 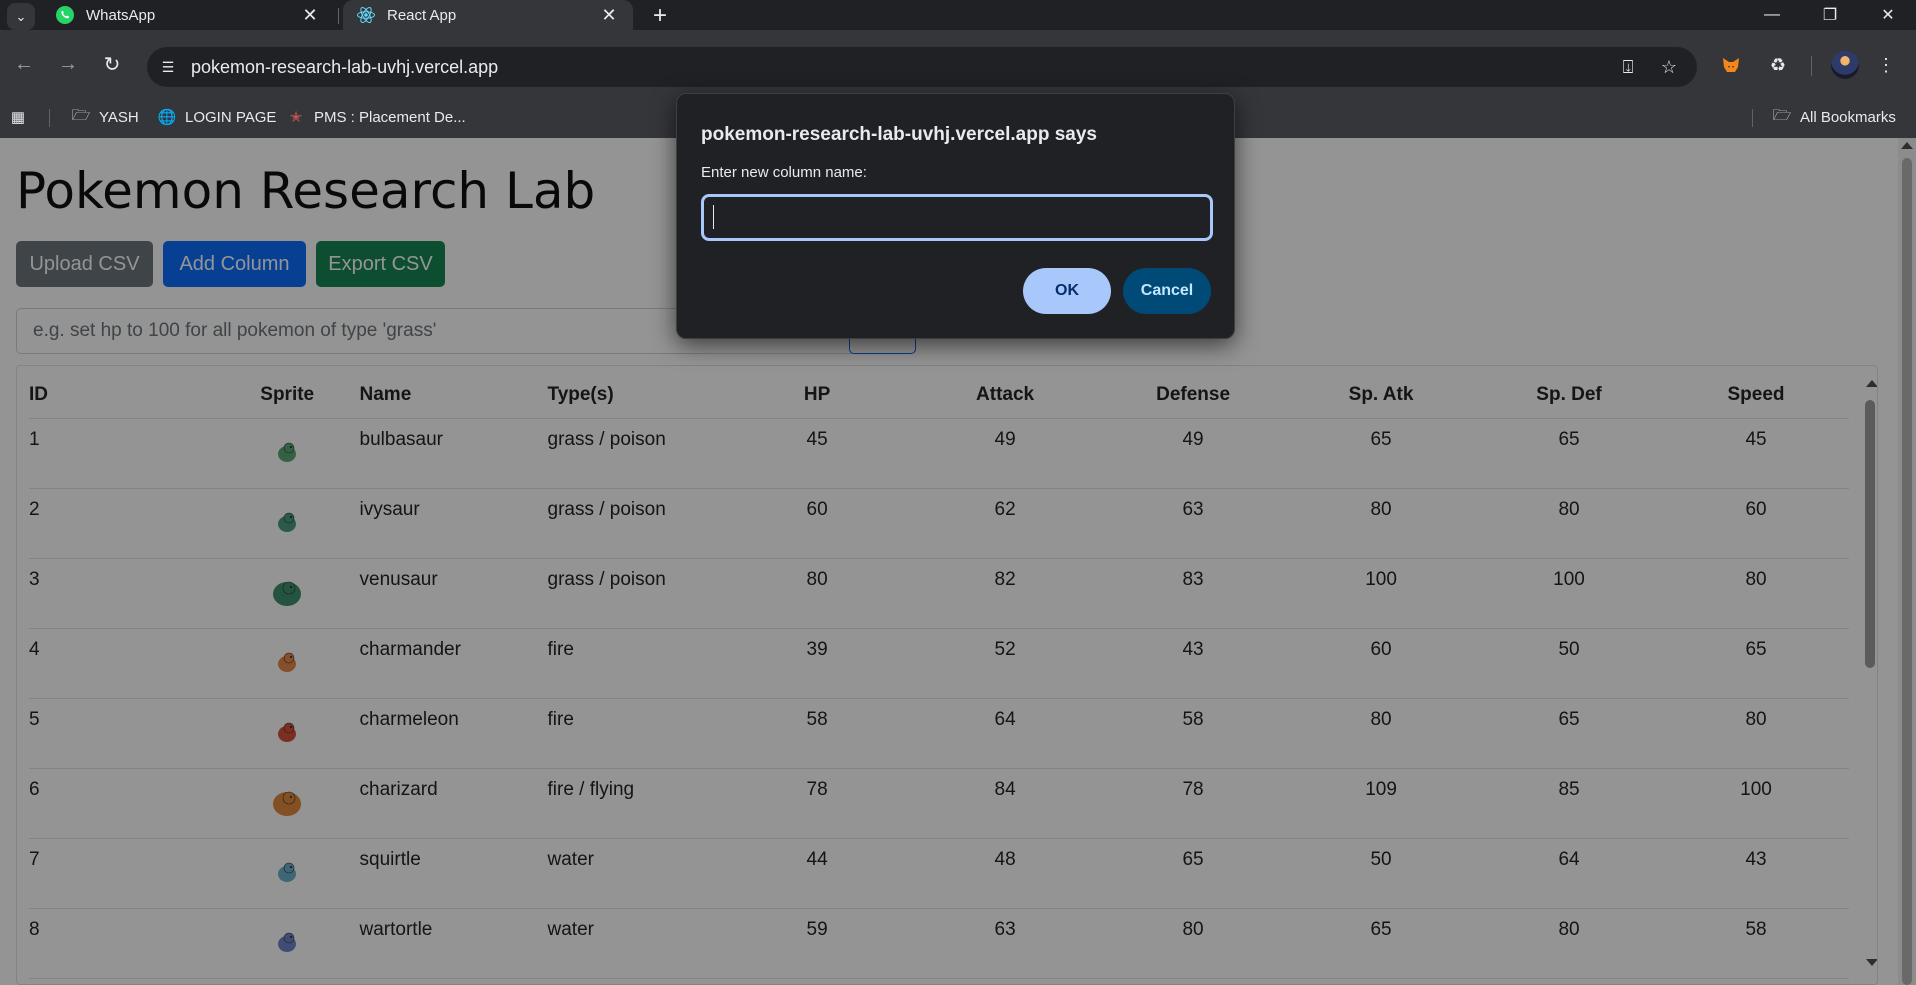 I want to click on bookmark-all-bookmarks: 🗁 All Bookmarks, so click(x=1834, y=117).